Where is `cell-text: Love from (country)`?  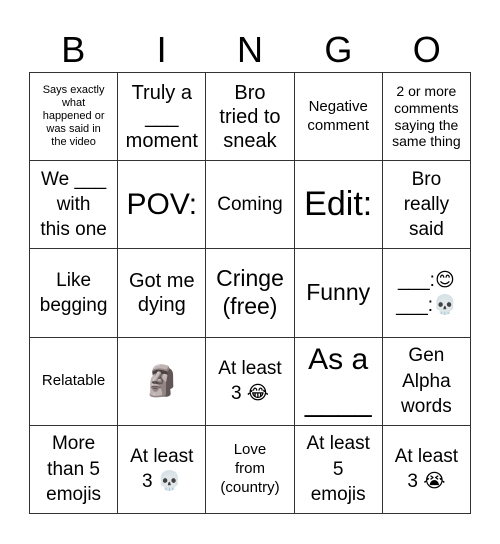 cell-text: Love from (country) is located at coordinates (250, 468).